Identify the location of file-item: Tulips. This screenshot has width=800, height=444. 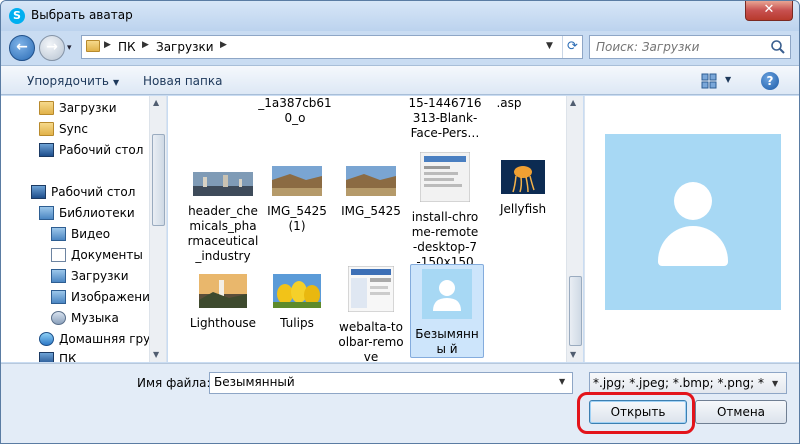
(297, 302).